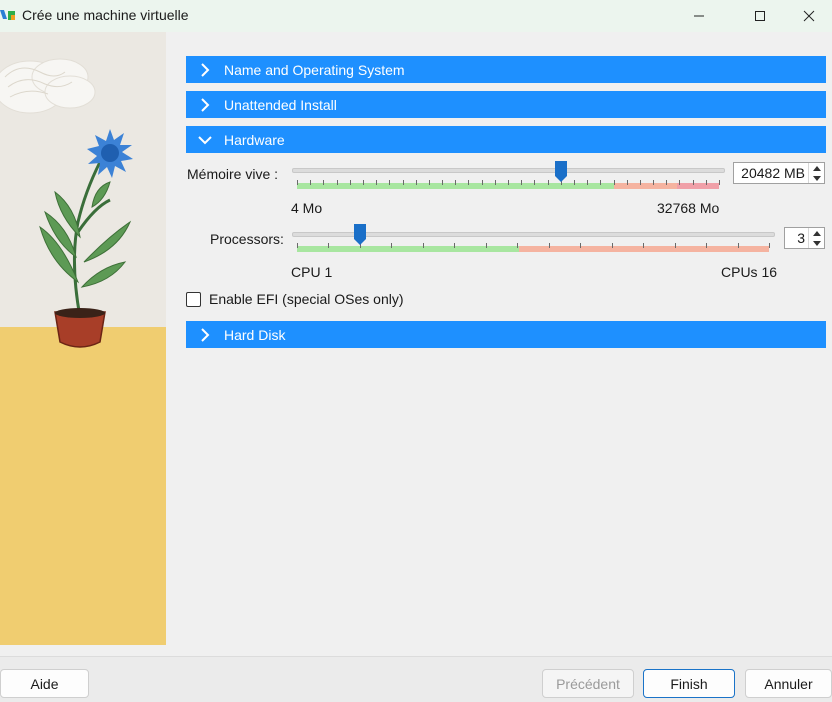  Describe the element at coordinates (506, 104) in the screenshot. I see `section-unattended-install: Unattended Install` at that location.